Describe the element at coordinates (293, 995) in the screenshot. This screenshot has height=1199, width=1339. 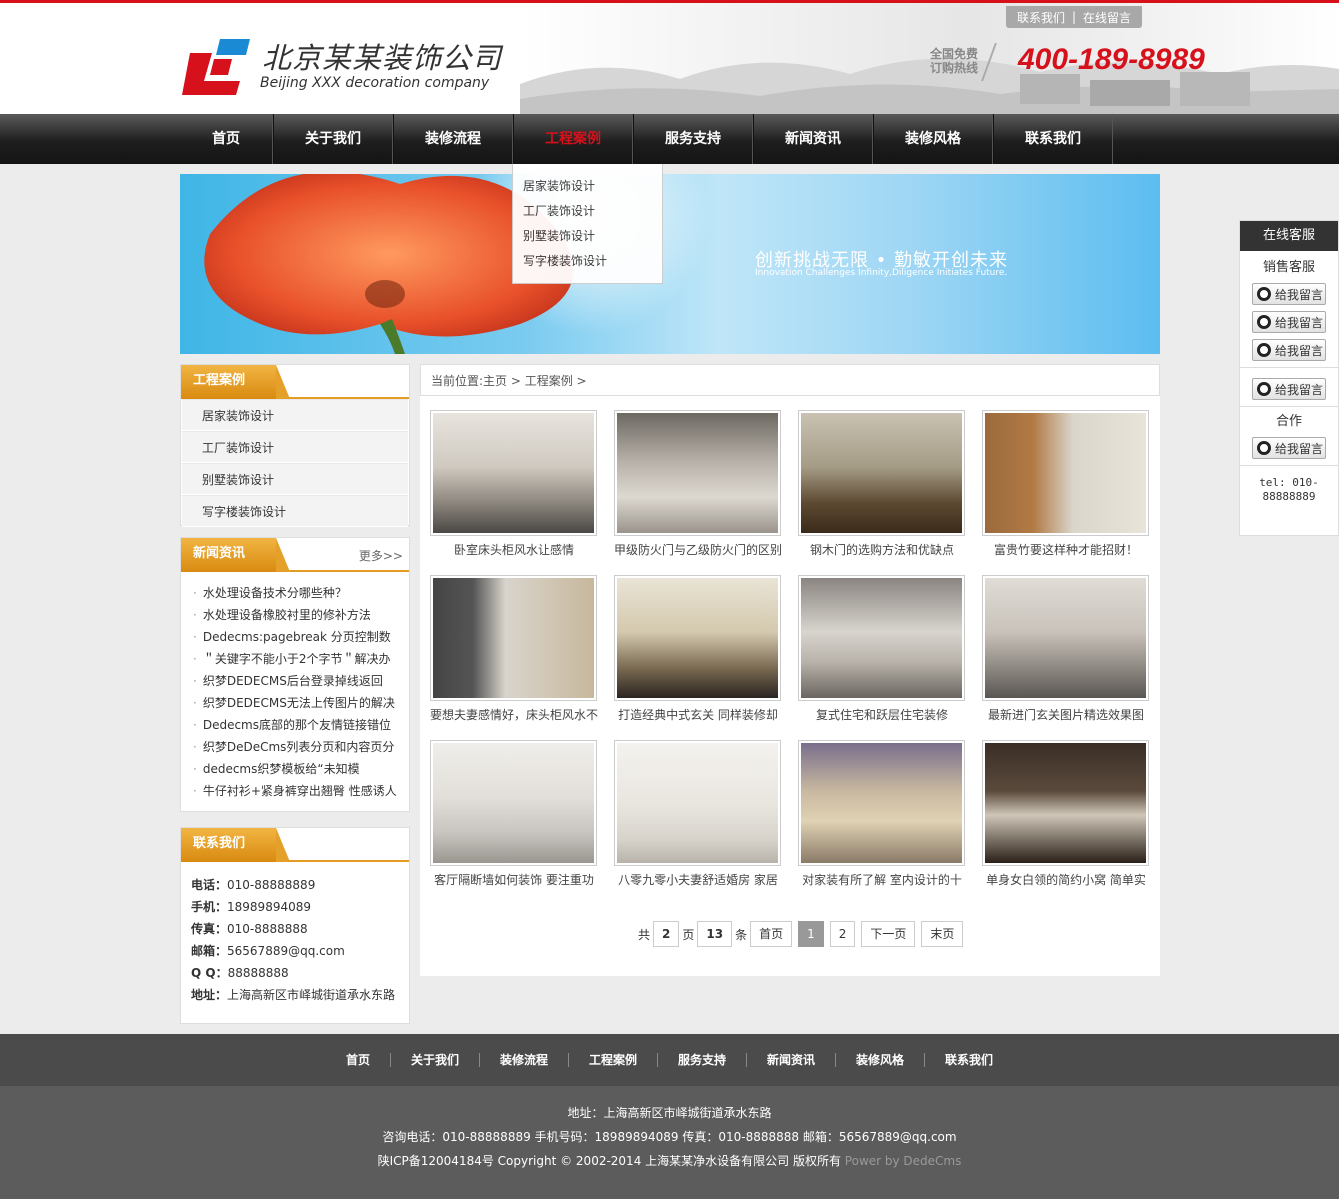
I see `contact-address: 地址：上海高新区市峄城街道承水东路` at that location.